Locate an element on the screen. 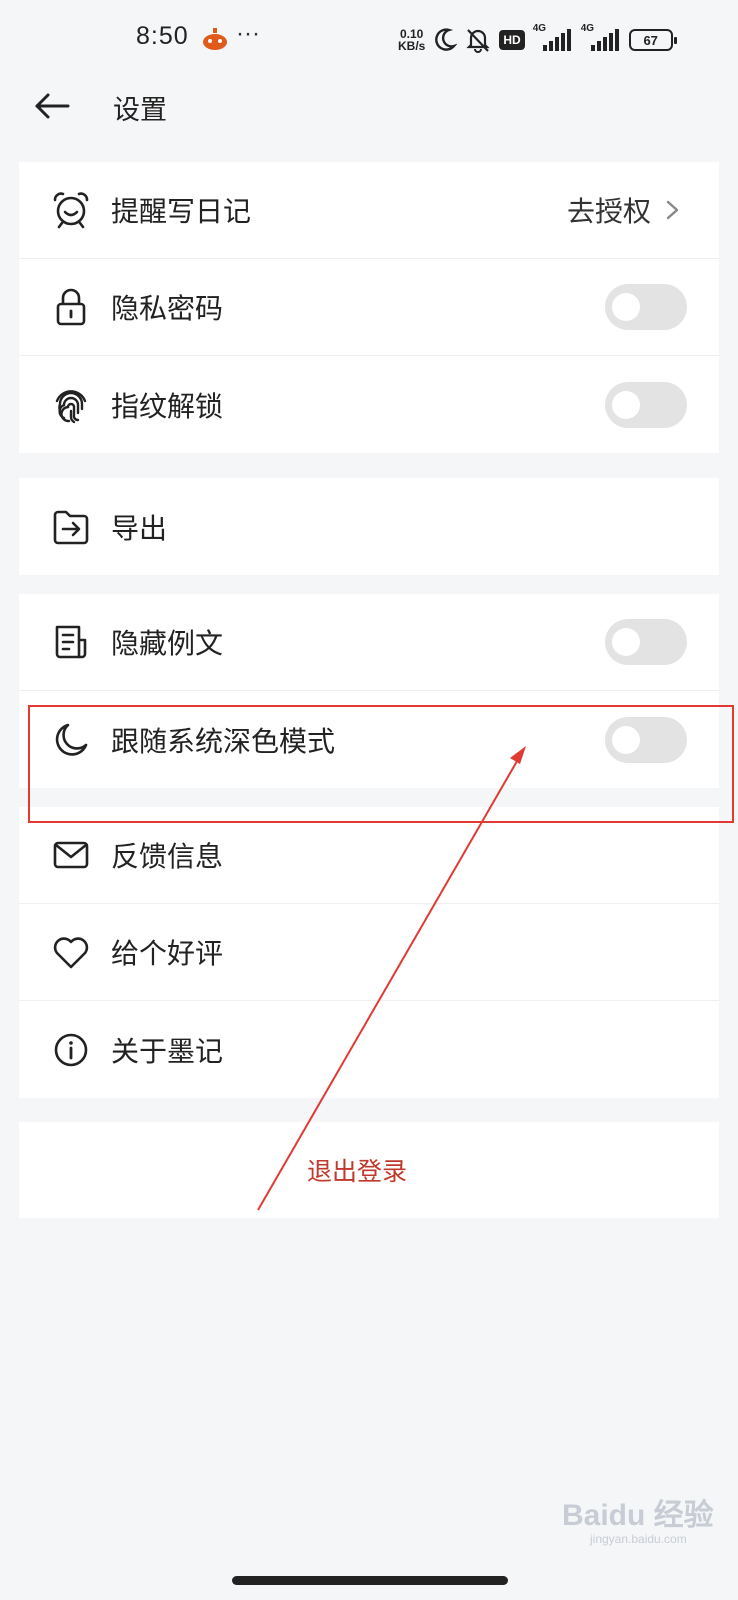 This screenshot has height=1600, width=738. folder-export-icon is located at coordinates (71, 527).